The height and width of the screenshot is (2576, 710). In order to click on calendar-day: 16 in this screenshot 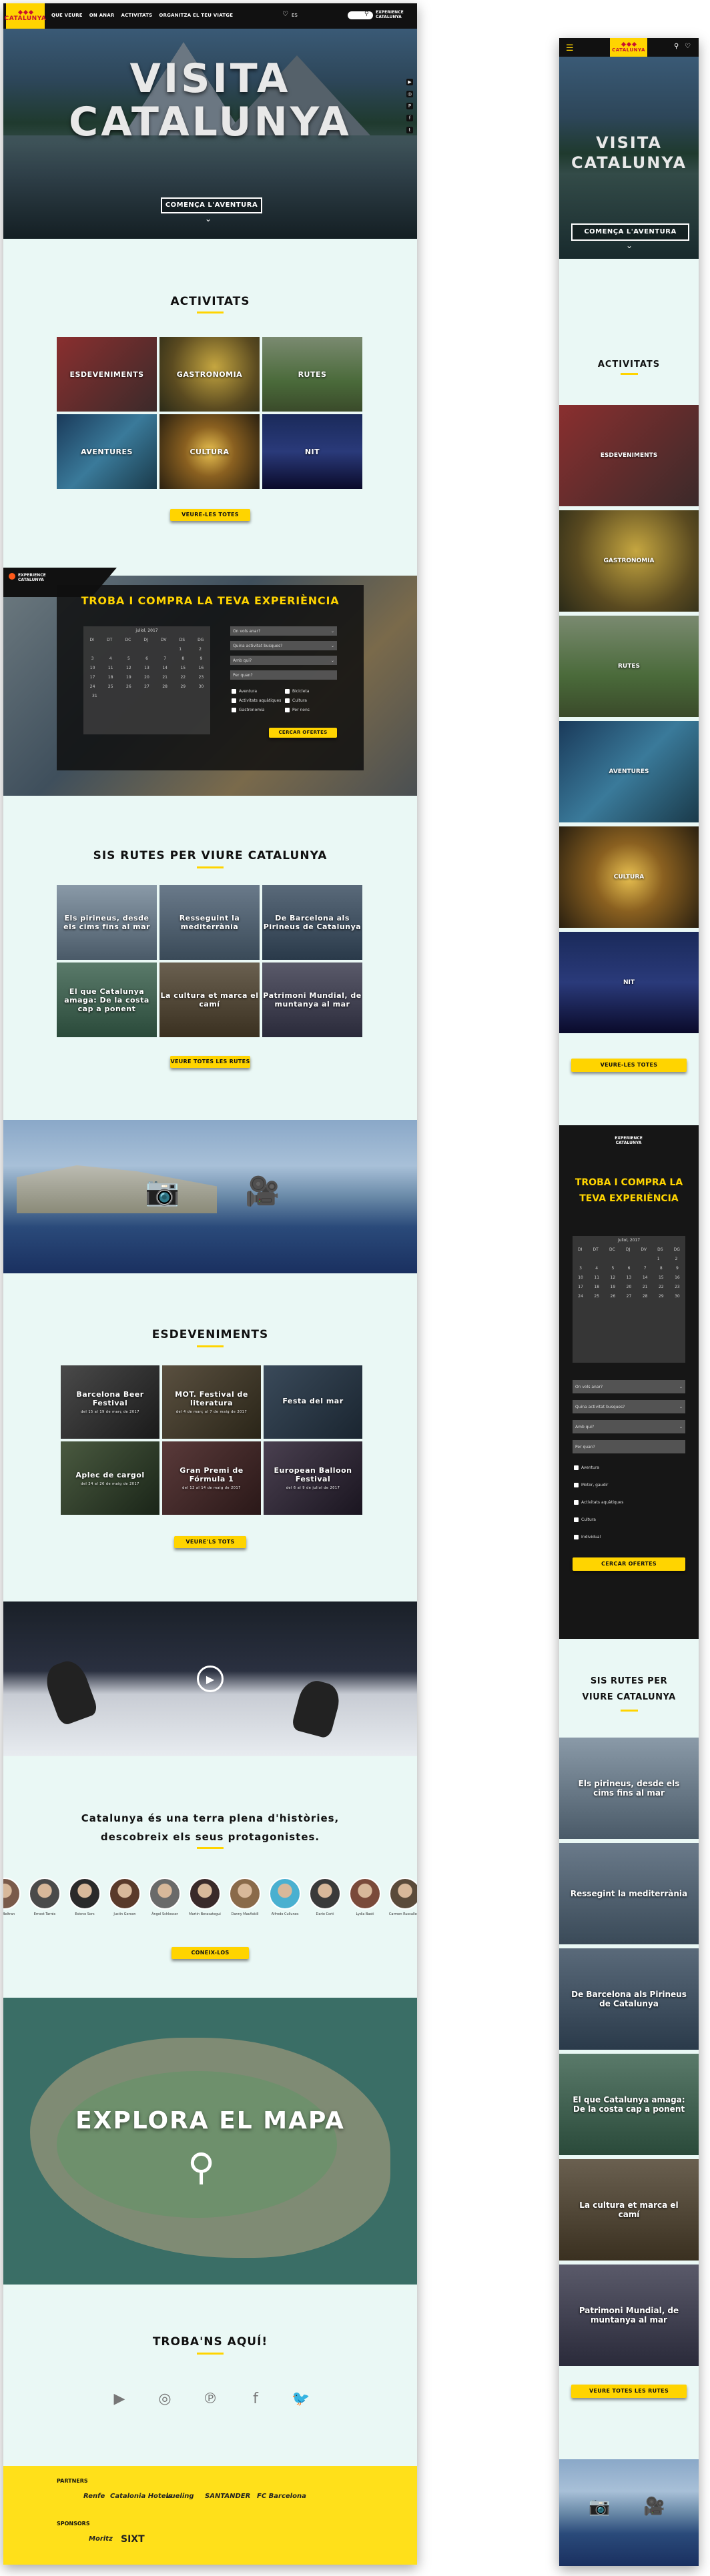, I will do `click(677, 1277)`.